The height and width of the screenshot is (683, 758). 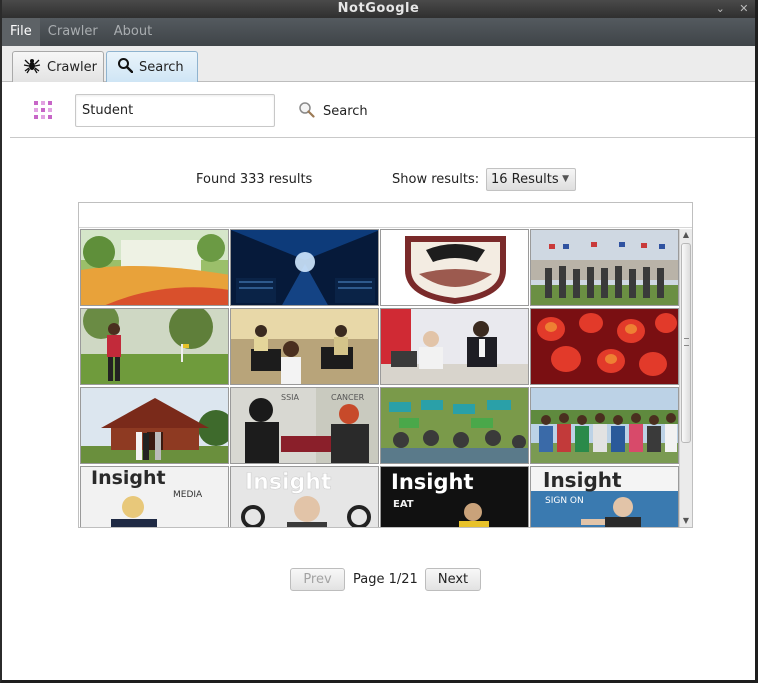 What do you see at coordinates (732, 9) in the screenshot?
I see `window-controls: ⌄ ✕` at bounding box center [732, 9].